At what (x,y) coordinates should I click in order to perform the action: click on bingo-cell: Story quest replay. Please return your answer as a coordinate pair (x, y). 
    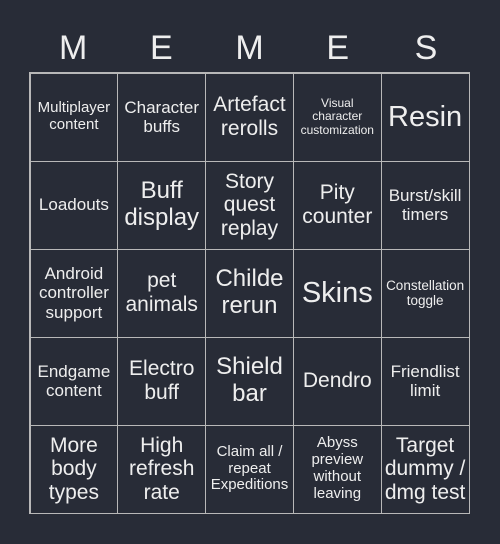
    Looking at the image, I should click on (249, 205).